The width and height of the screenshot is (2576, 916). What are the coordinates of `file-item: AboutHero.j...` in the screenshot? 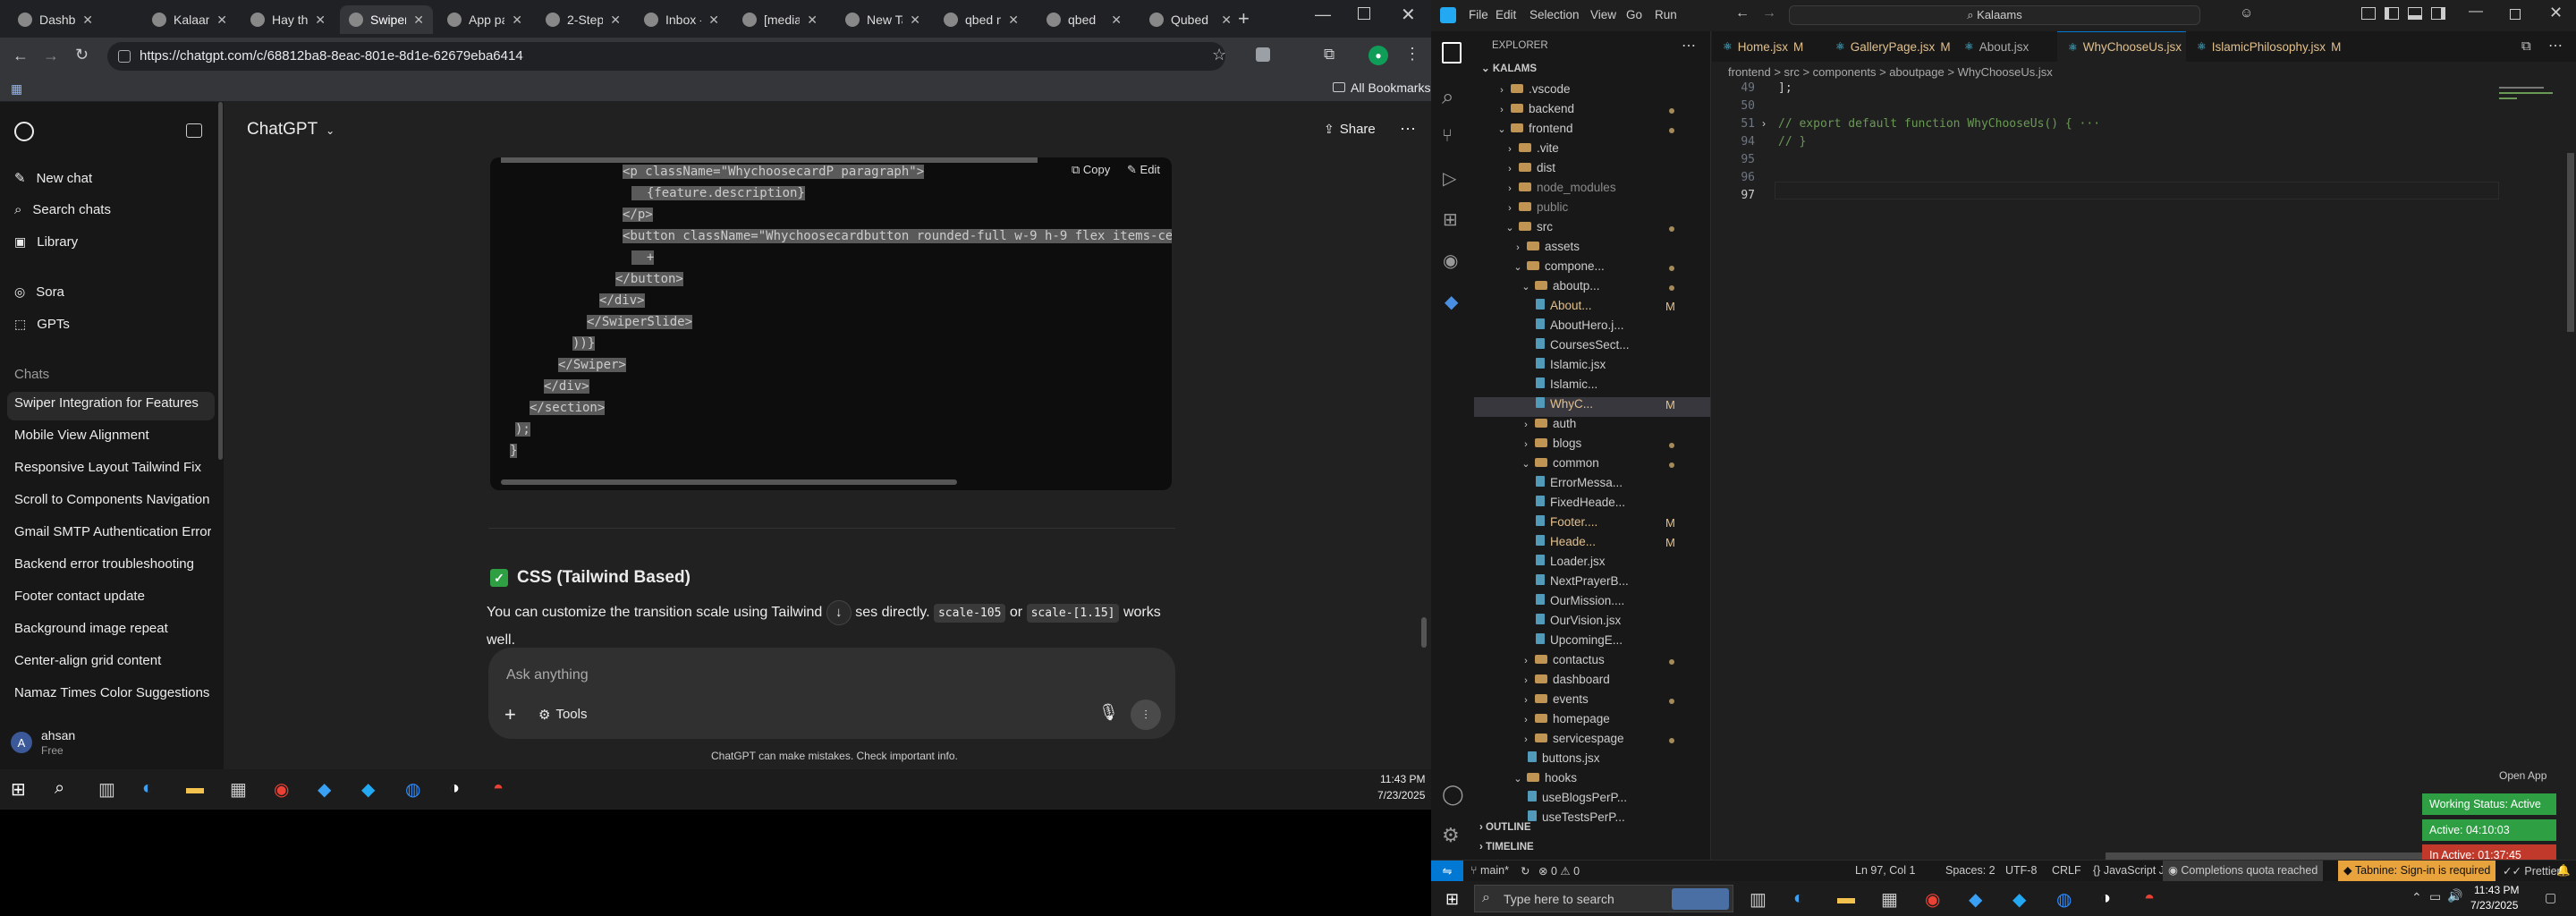 It's located at (1576, 325).